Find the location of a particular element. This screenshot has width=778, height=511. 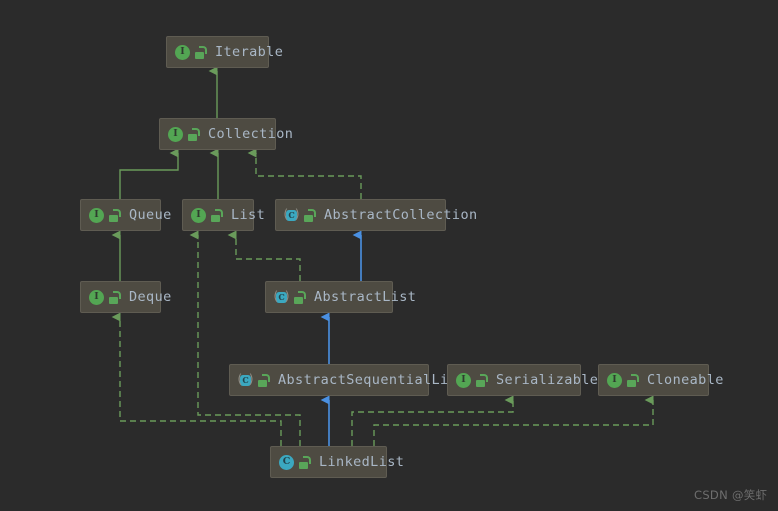

edge-queue-extends-collection is located at coordinates (149, 173).